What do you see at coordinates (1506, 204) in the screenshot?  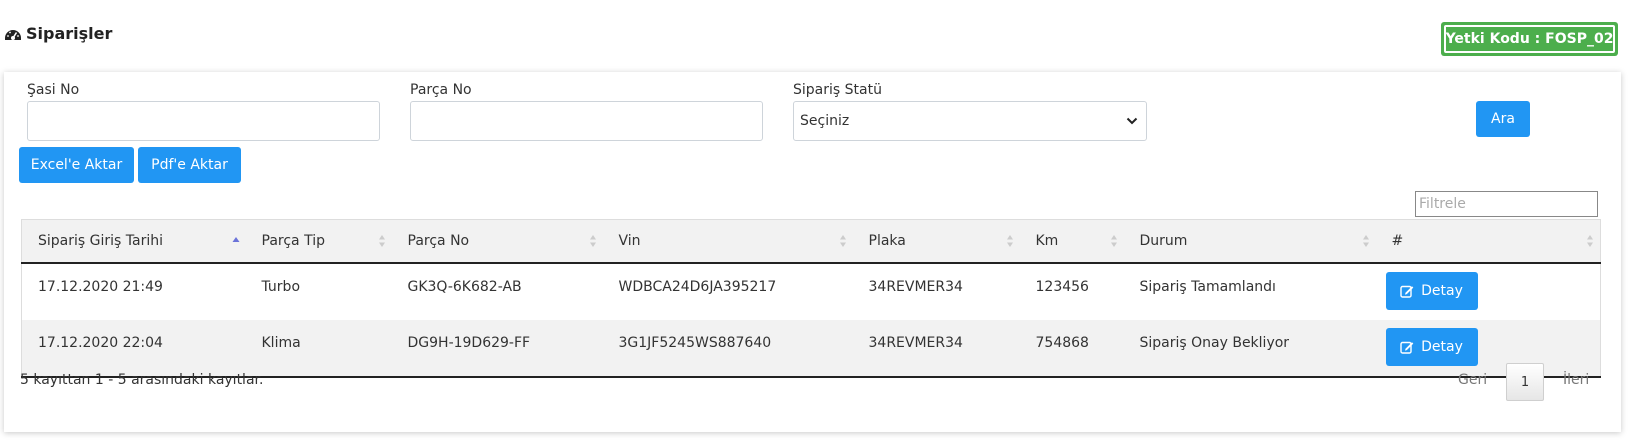 I see `table-filter-input` at bounding box center [1506, 204].